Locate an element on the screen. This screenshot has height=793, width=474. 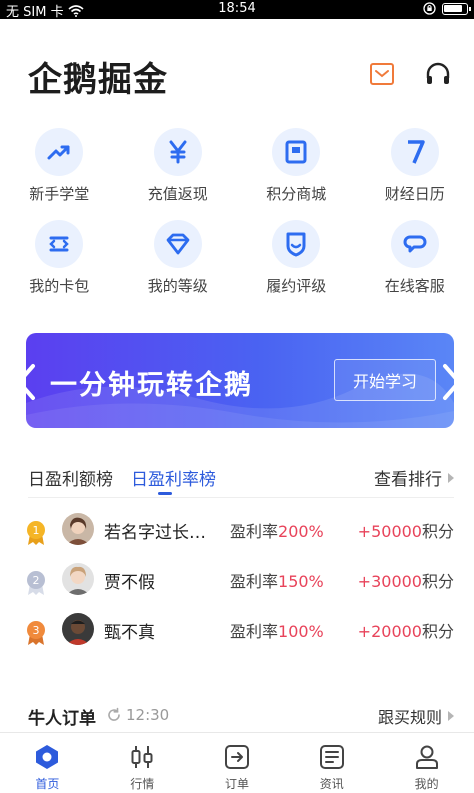
status-time: 18:54 is located at coordinates (237, 8).